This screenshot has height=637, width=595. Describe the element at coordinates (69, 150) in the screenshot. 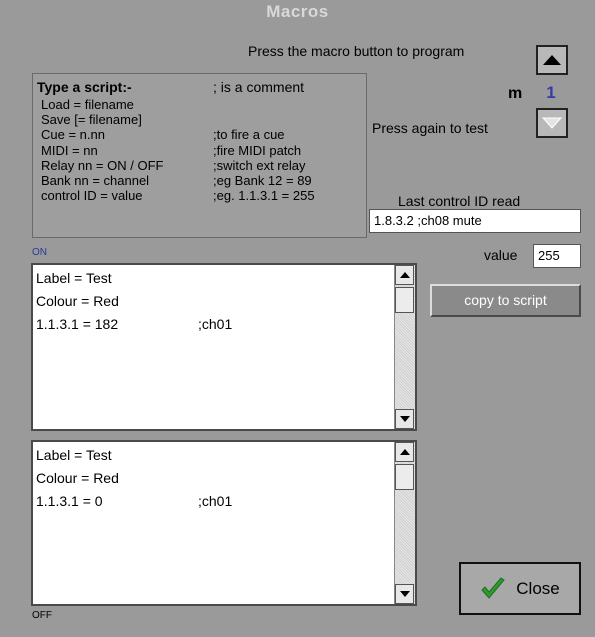

I see `help-line: MIDI = nn` at that location.